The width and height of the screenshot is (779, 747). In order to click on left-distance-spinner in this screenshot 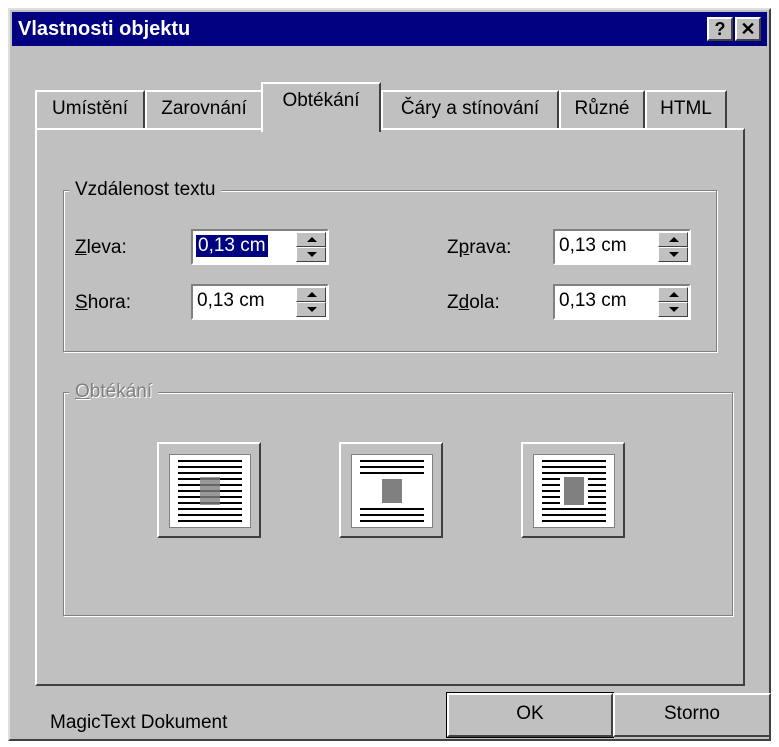, I will do `click(311, 247)`.